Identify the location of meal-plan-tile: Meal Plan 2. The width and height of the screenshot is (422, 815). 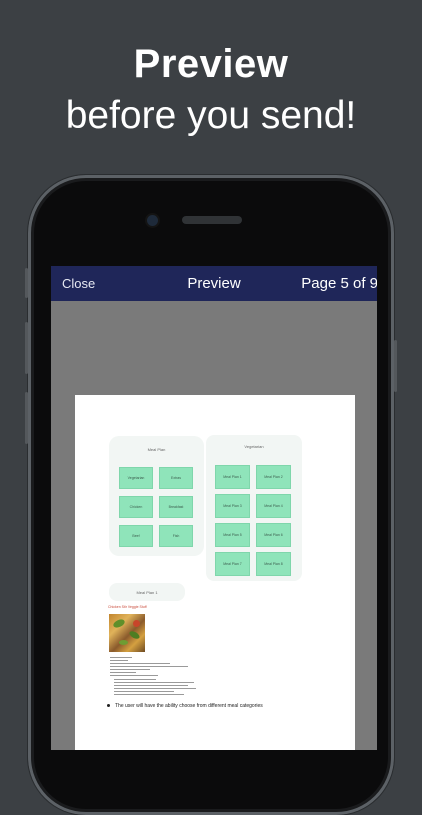
(273, 477).